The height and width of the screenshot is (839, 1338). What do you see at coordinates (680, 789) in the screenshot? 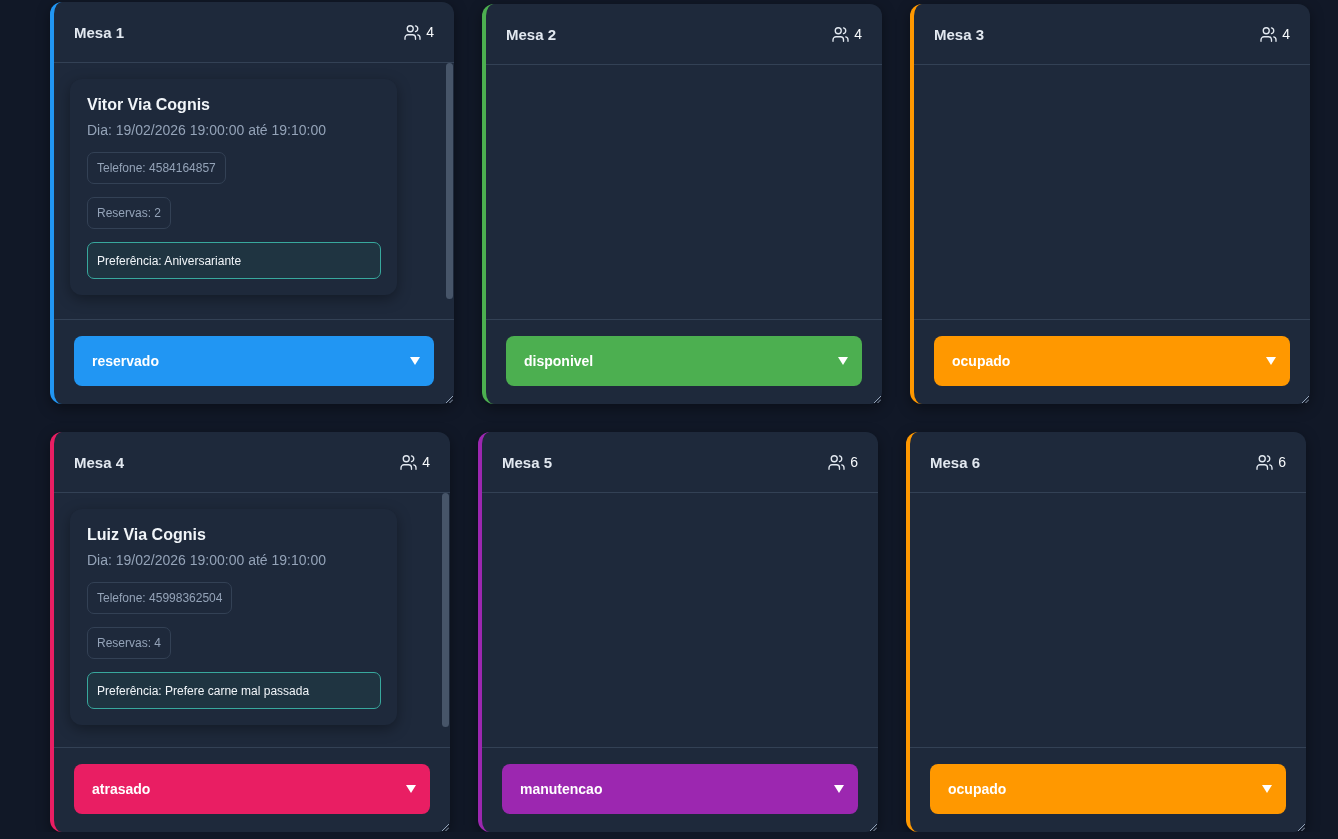
I see `status-dropdown: manutencao` at bounding box center [680, 789].